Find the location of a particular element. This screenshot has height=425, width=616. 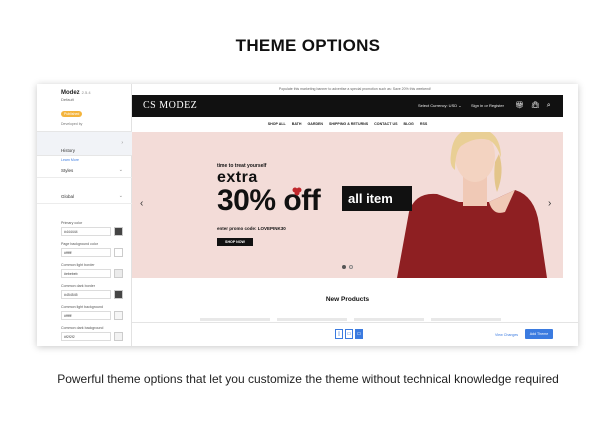

color-input: #f2f2f2 is located at coordinates (86, 336).